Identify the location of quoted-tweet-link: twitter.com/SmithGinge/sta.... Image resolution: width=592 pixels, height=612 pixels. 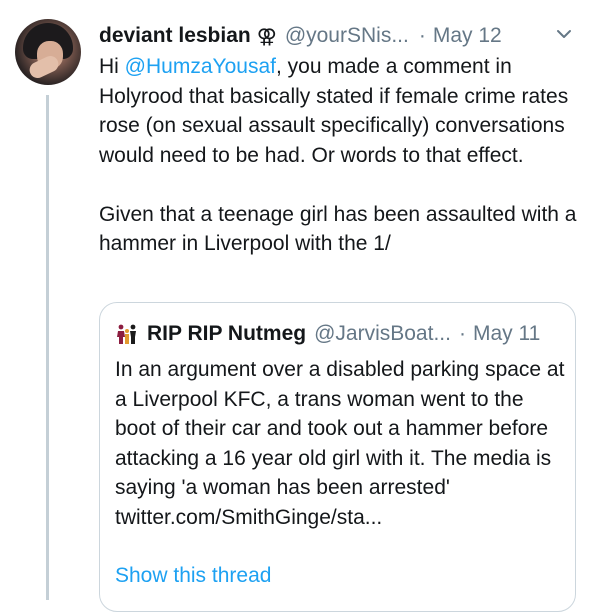
(248, 517).